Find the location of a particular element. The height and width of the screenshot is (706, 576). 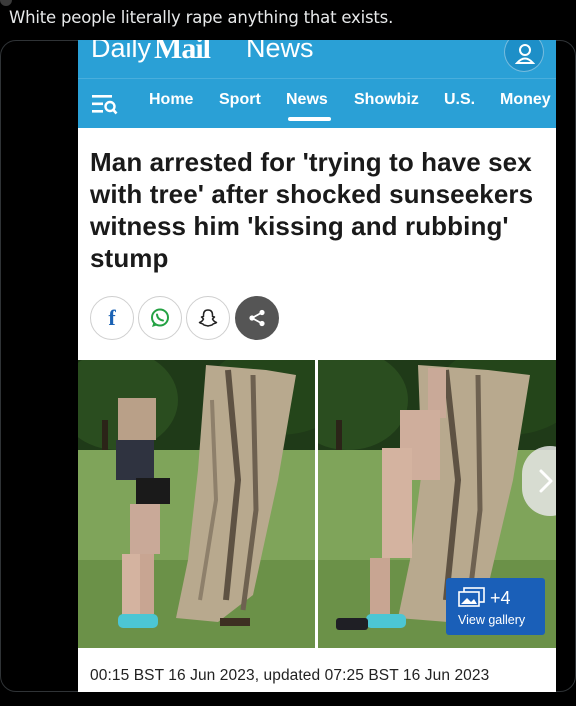

whatsapp-icon is located at coordinates (160, 317).